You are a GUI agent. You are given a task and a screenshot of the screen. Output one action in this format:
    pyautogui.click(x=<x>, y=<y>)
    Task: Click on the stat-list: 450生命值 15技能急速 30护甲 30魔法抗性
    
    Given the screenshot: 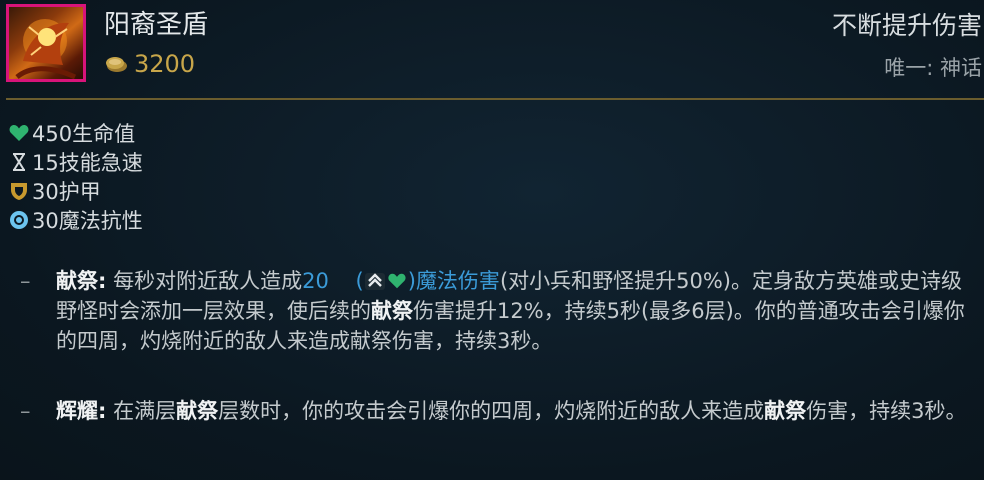 What is the action you would take?
    pyautogui.click(x=75, y=176)
    